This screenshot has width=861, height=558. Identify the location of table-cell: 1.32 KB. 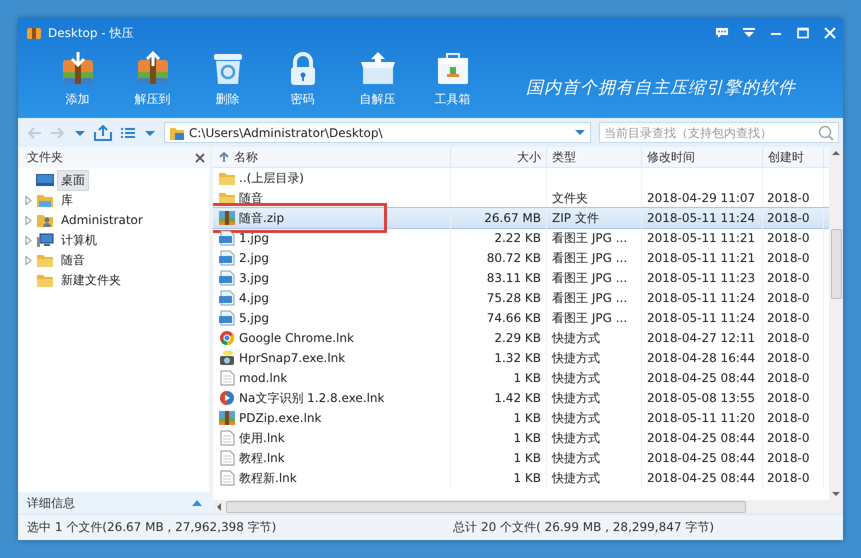
(517, 358).